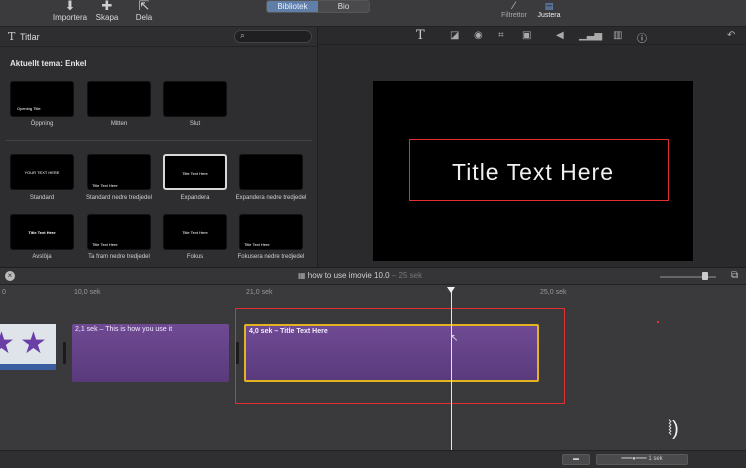 The height and width of the screenshot is (468, 746). I want to click on title-thumb-opening: Opening Title, so click(42, 99).